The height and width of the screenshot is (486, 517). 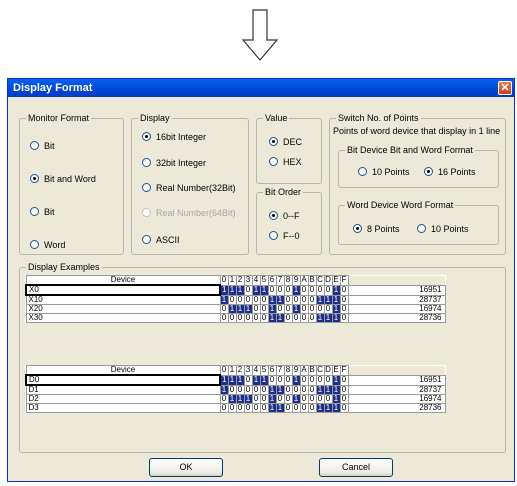 I want to click on table-row: D0 1 1 1 0 1 1 0 0 0 1 0 0 0 0 1 0 16951, so click(x=235, y=380).